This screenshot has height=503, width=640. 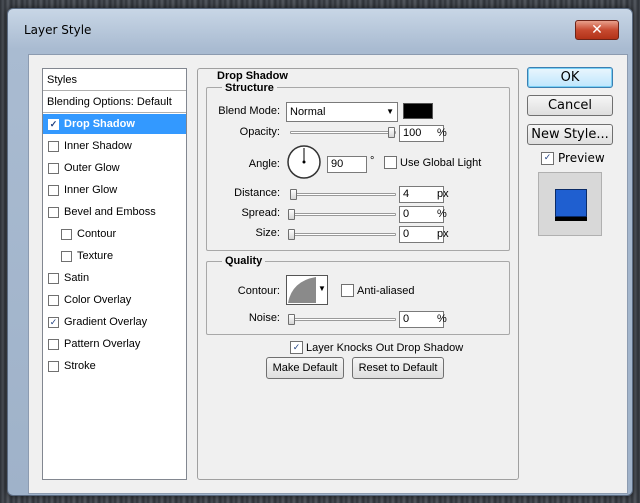 What do you see at coordinates (91, 190) in the screenshot?
I see `style-item-label: Inner Glow` at bounding box center [91, 190].